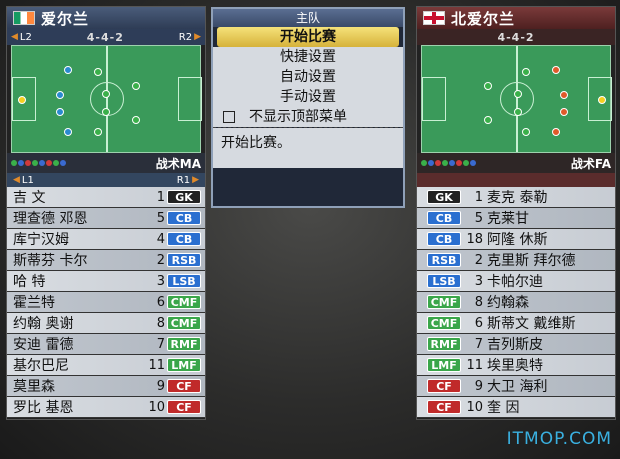  I want to click on l2-shoulder-button: ◀ L2, so click(21, 37).